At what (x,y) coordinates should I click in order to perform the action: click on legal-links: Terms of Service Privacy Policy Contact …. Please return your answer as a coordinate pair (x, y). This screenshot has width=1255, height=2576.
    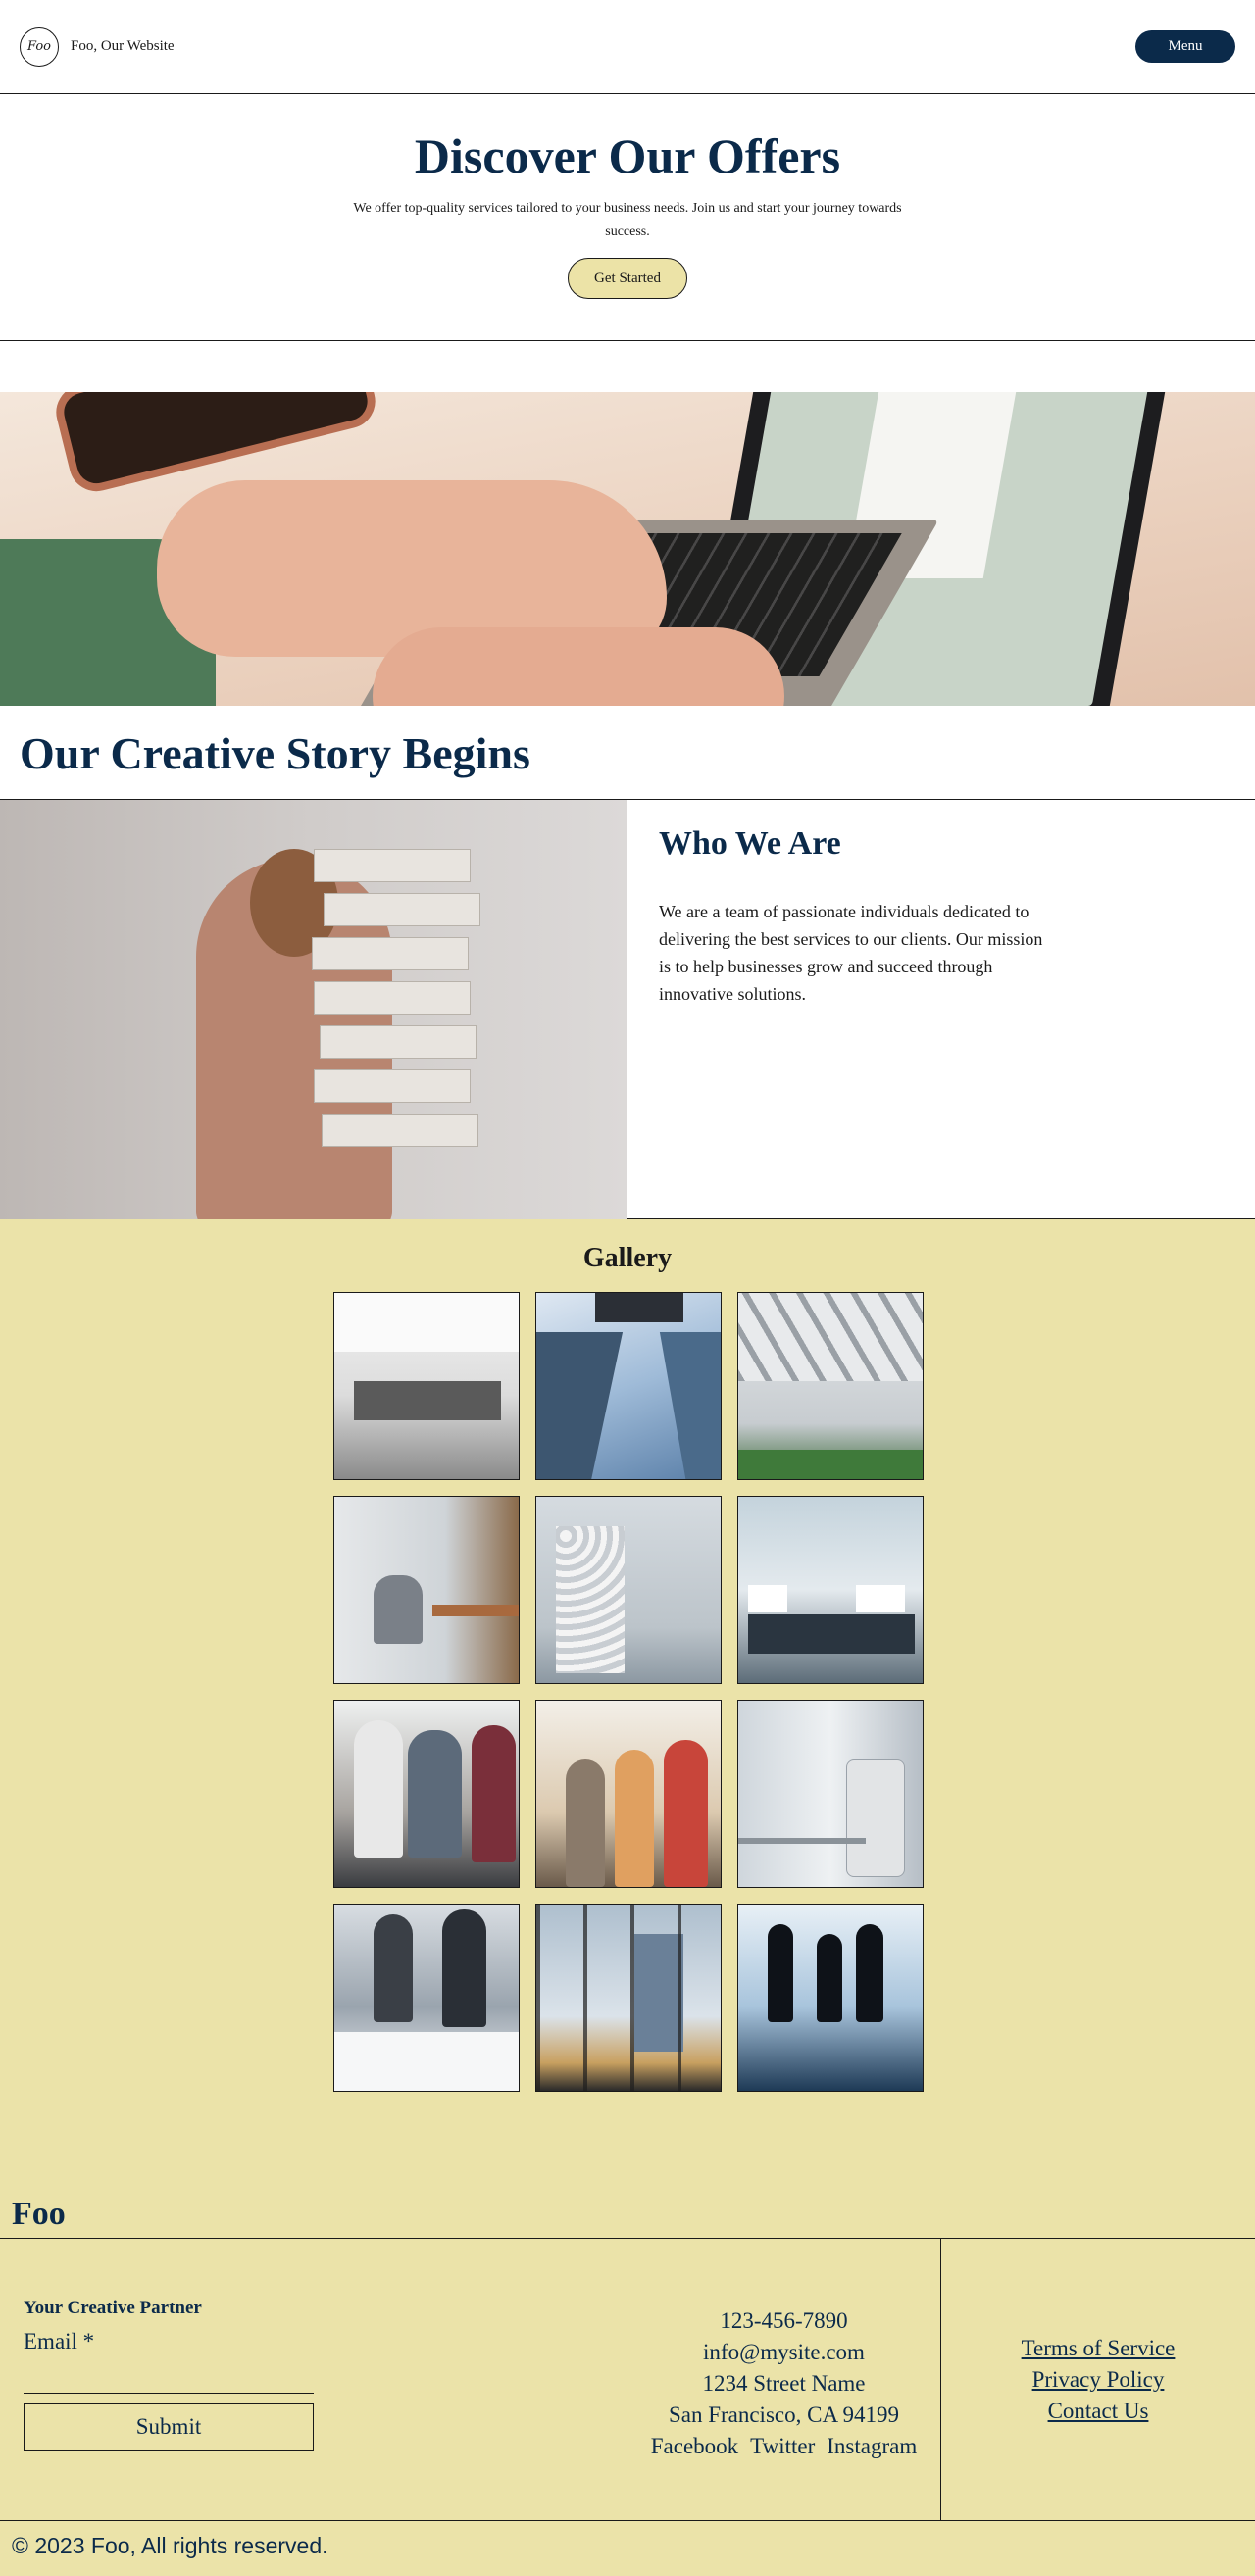
    Looking at the image, I should click on (1098, 2379).